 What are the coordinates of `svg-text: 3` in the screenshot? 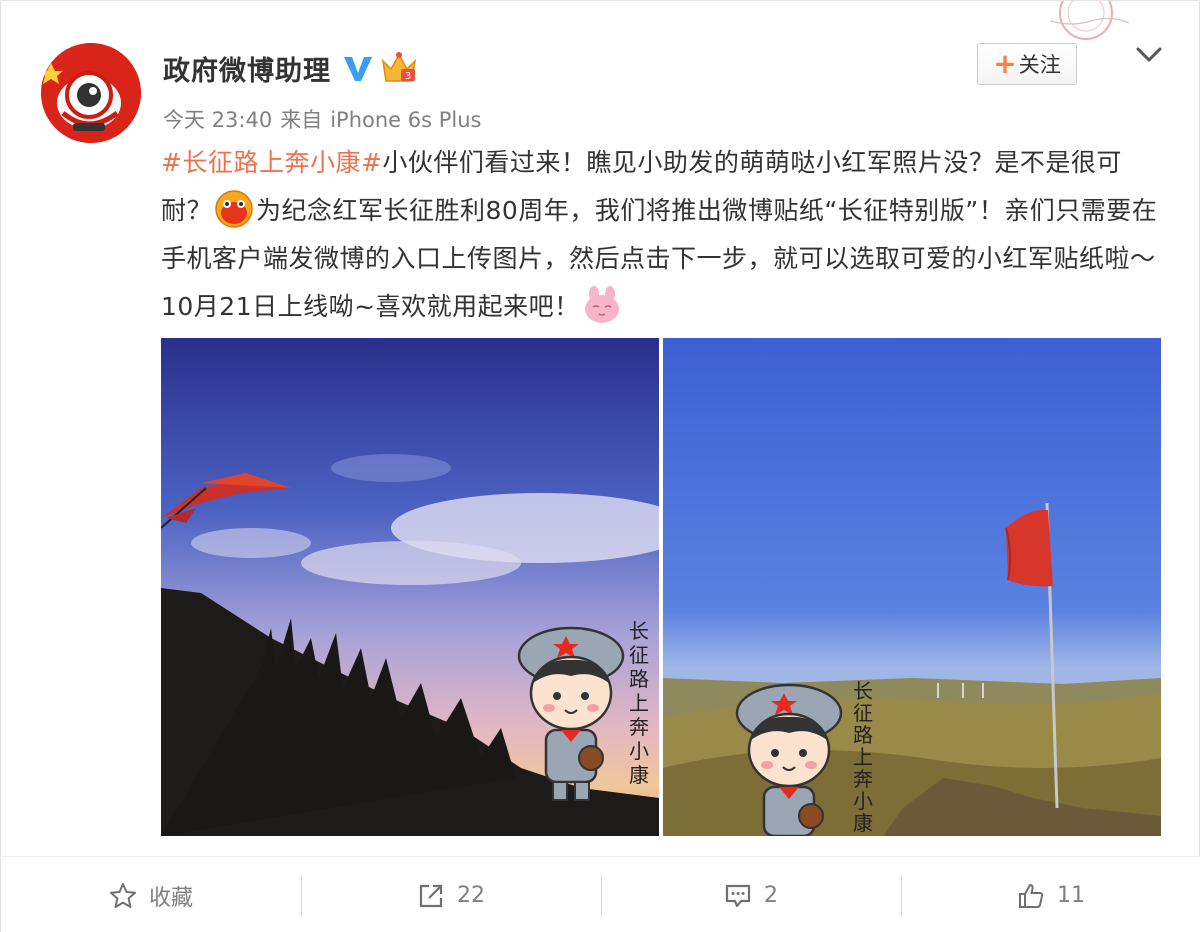 It's located at (408, 76).